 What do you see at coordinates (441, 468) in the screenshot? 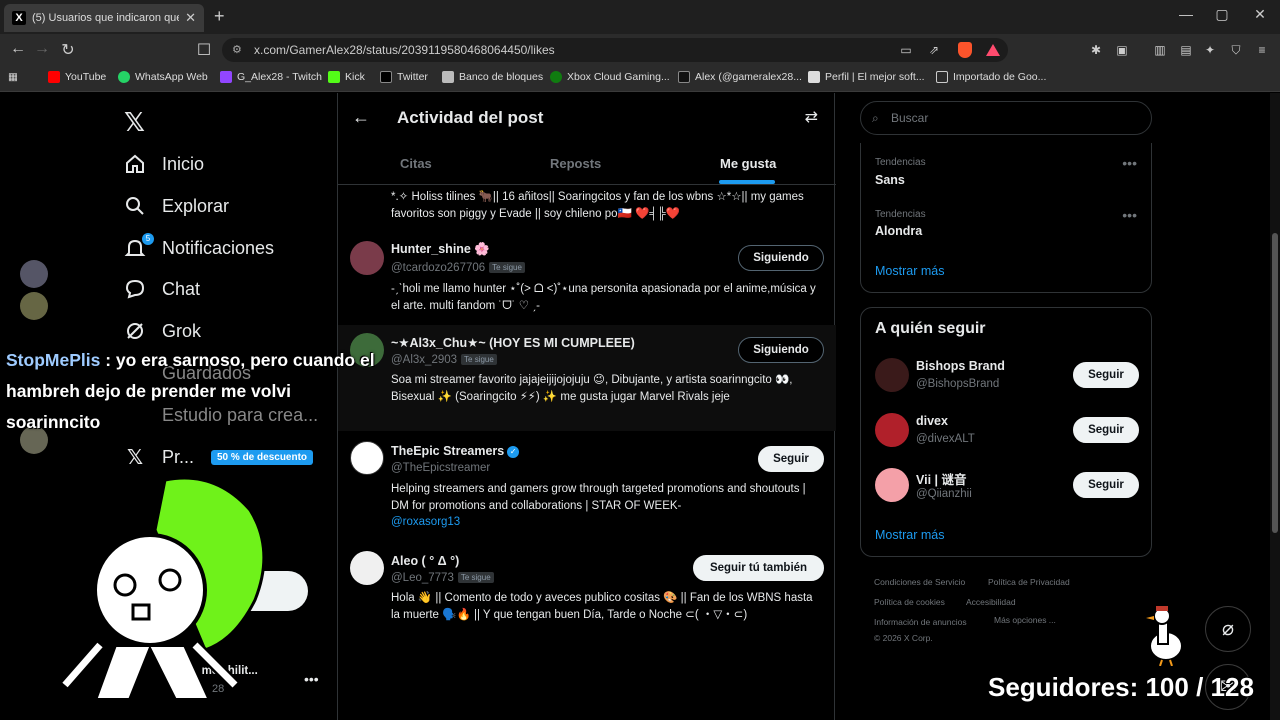
I see `user-handle: @TheEpicstreamer` at bounding box center [441, 468].